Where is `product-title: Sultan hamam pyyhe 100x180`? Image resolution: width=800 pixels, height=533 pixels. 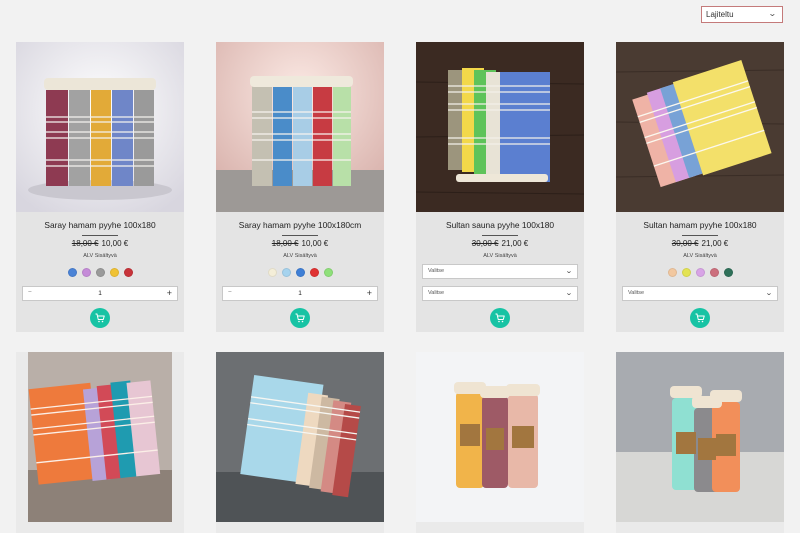 product-title: Sultan hamam pyyhe 100x180 is located at coordinates (700, 225).